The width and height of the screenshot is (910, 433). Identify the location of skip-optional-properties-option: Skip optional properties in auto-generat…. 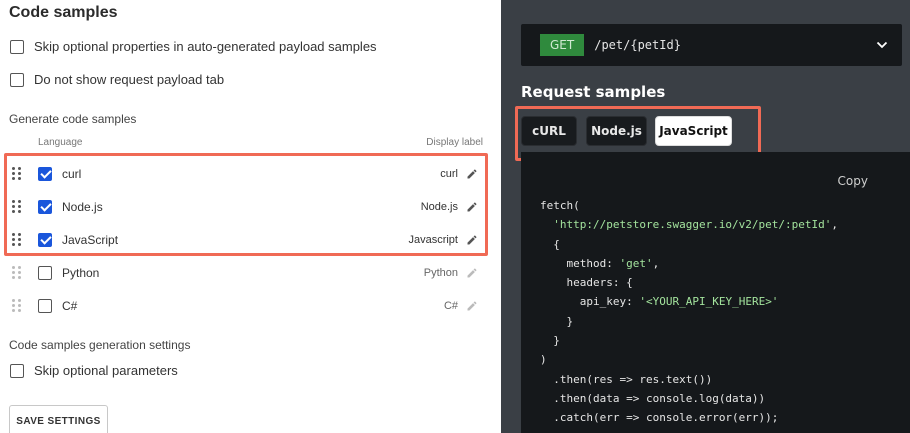
(193, 46).